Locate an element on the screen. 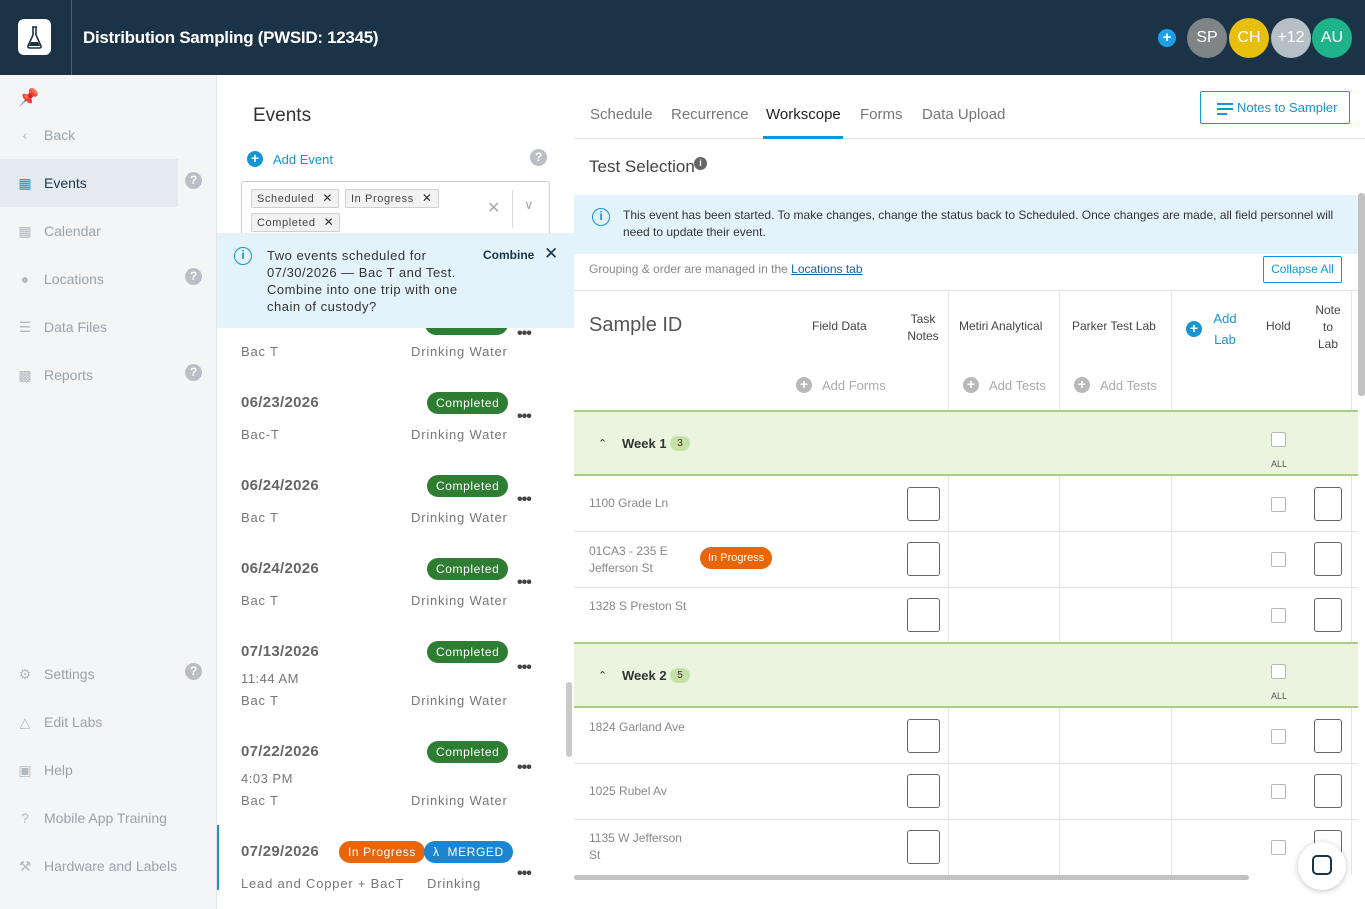 The height and width of the screenshot is (909, 1365). locations-tab-link: Locations tab is located at coordinates (826, 269).